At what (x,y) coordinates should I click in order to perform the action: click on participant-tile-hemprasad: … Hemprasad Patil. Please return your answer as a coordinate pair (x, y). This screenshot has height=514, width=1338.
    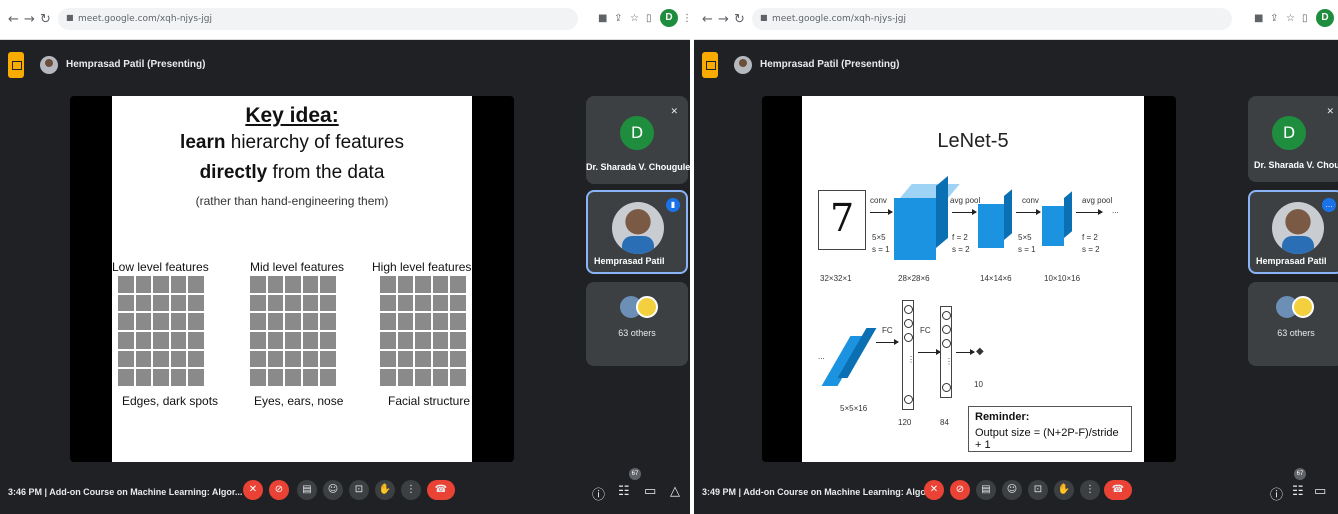
    Looking at the image, I should click on (1293, 232).